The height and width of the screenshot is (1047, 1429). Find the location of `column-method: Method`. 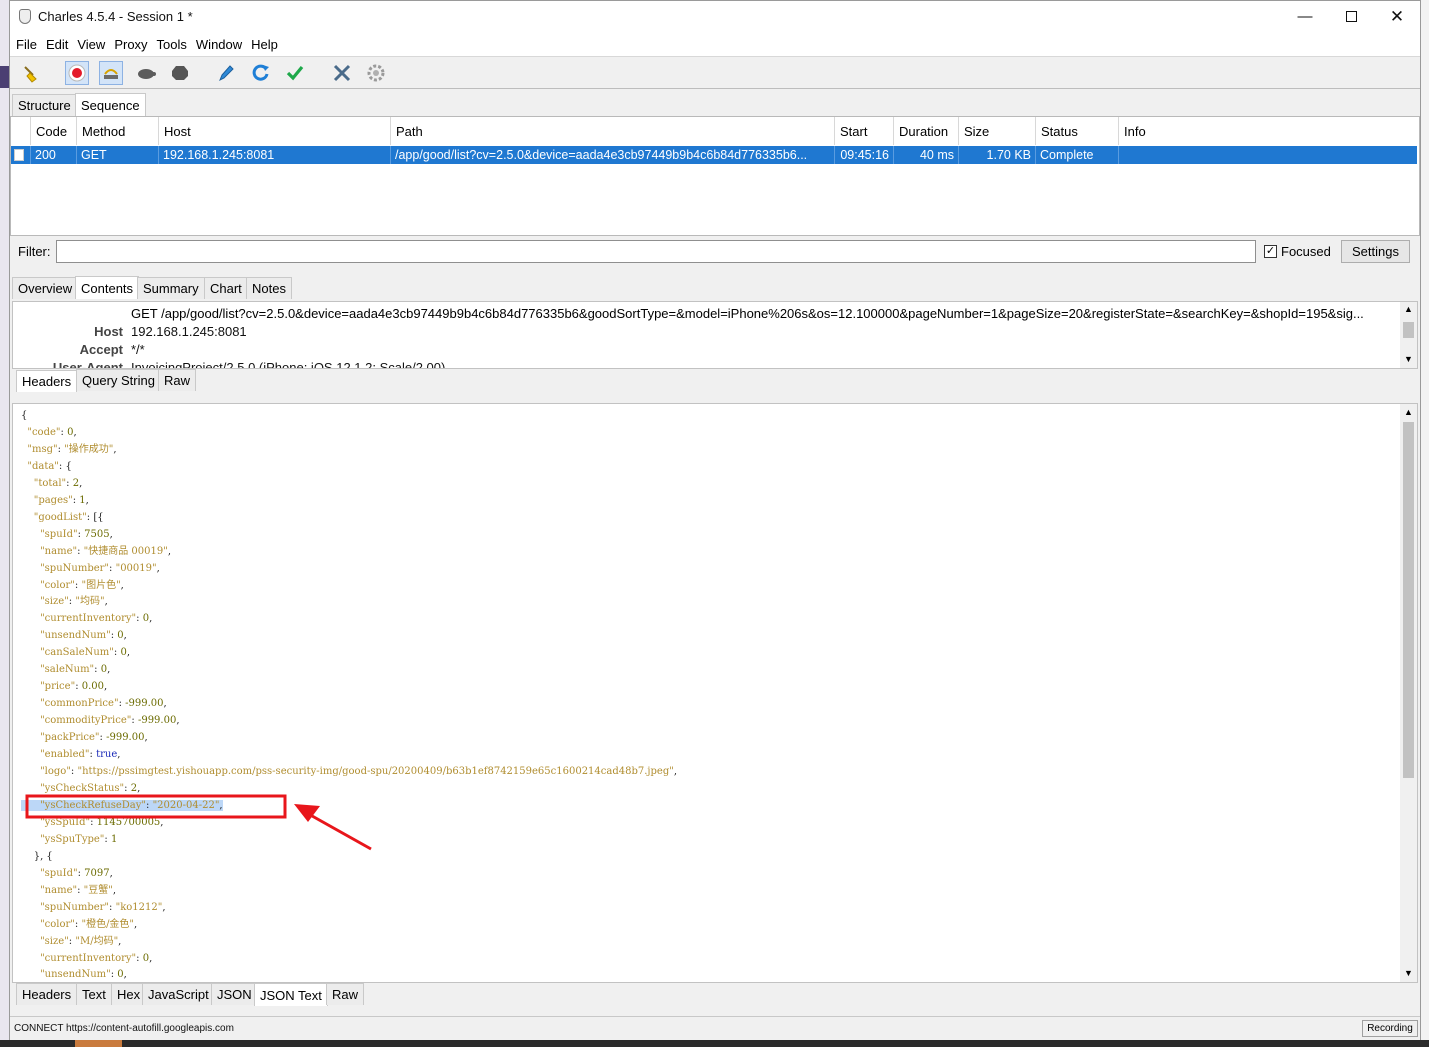

column-method: Method is located at coordinates (118, 131).